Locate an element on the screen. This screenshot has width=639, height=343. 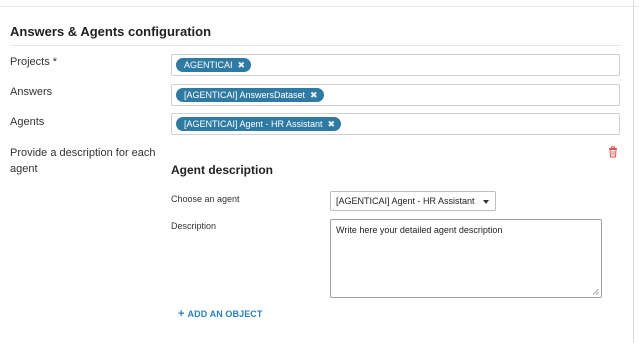
agents-tag: [AGENTICAI] Agent - HR Assistant ✖ is located at coordinates (259, 124).